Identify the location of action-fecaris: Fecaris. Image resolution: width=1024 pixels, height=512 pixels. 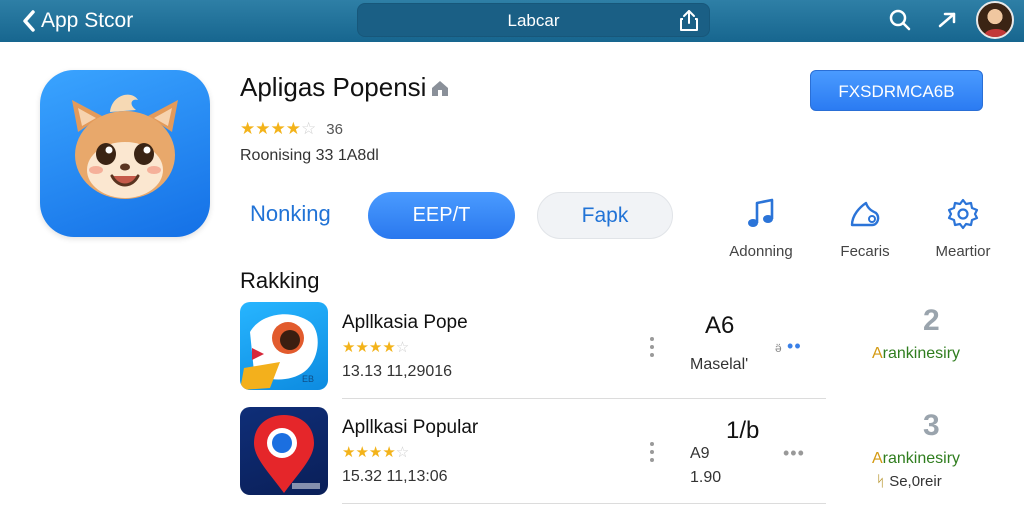
(865, 227).